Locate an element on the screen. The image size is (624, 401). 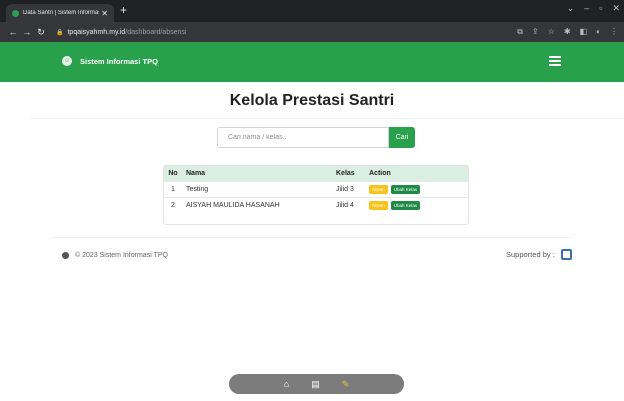
cell-nama: AISYAH MAULIDA HASANAH is located at coordinates (257, 204).